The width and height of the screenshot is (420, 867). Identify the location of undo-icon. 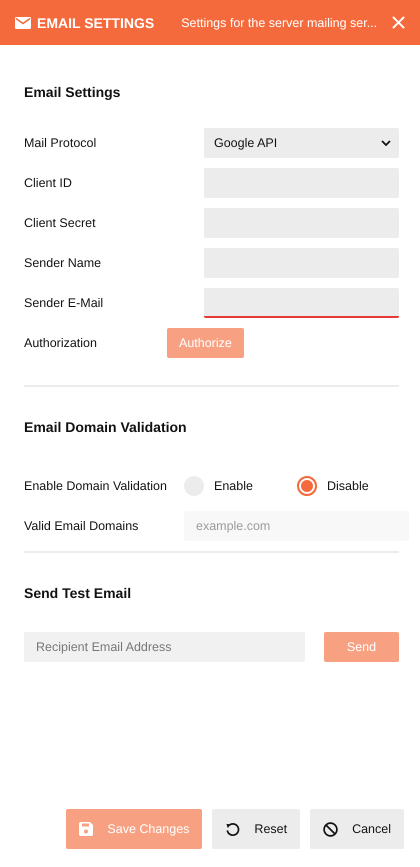
(232, 829).